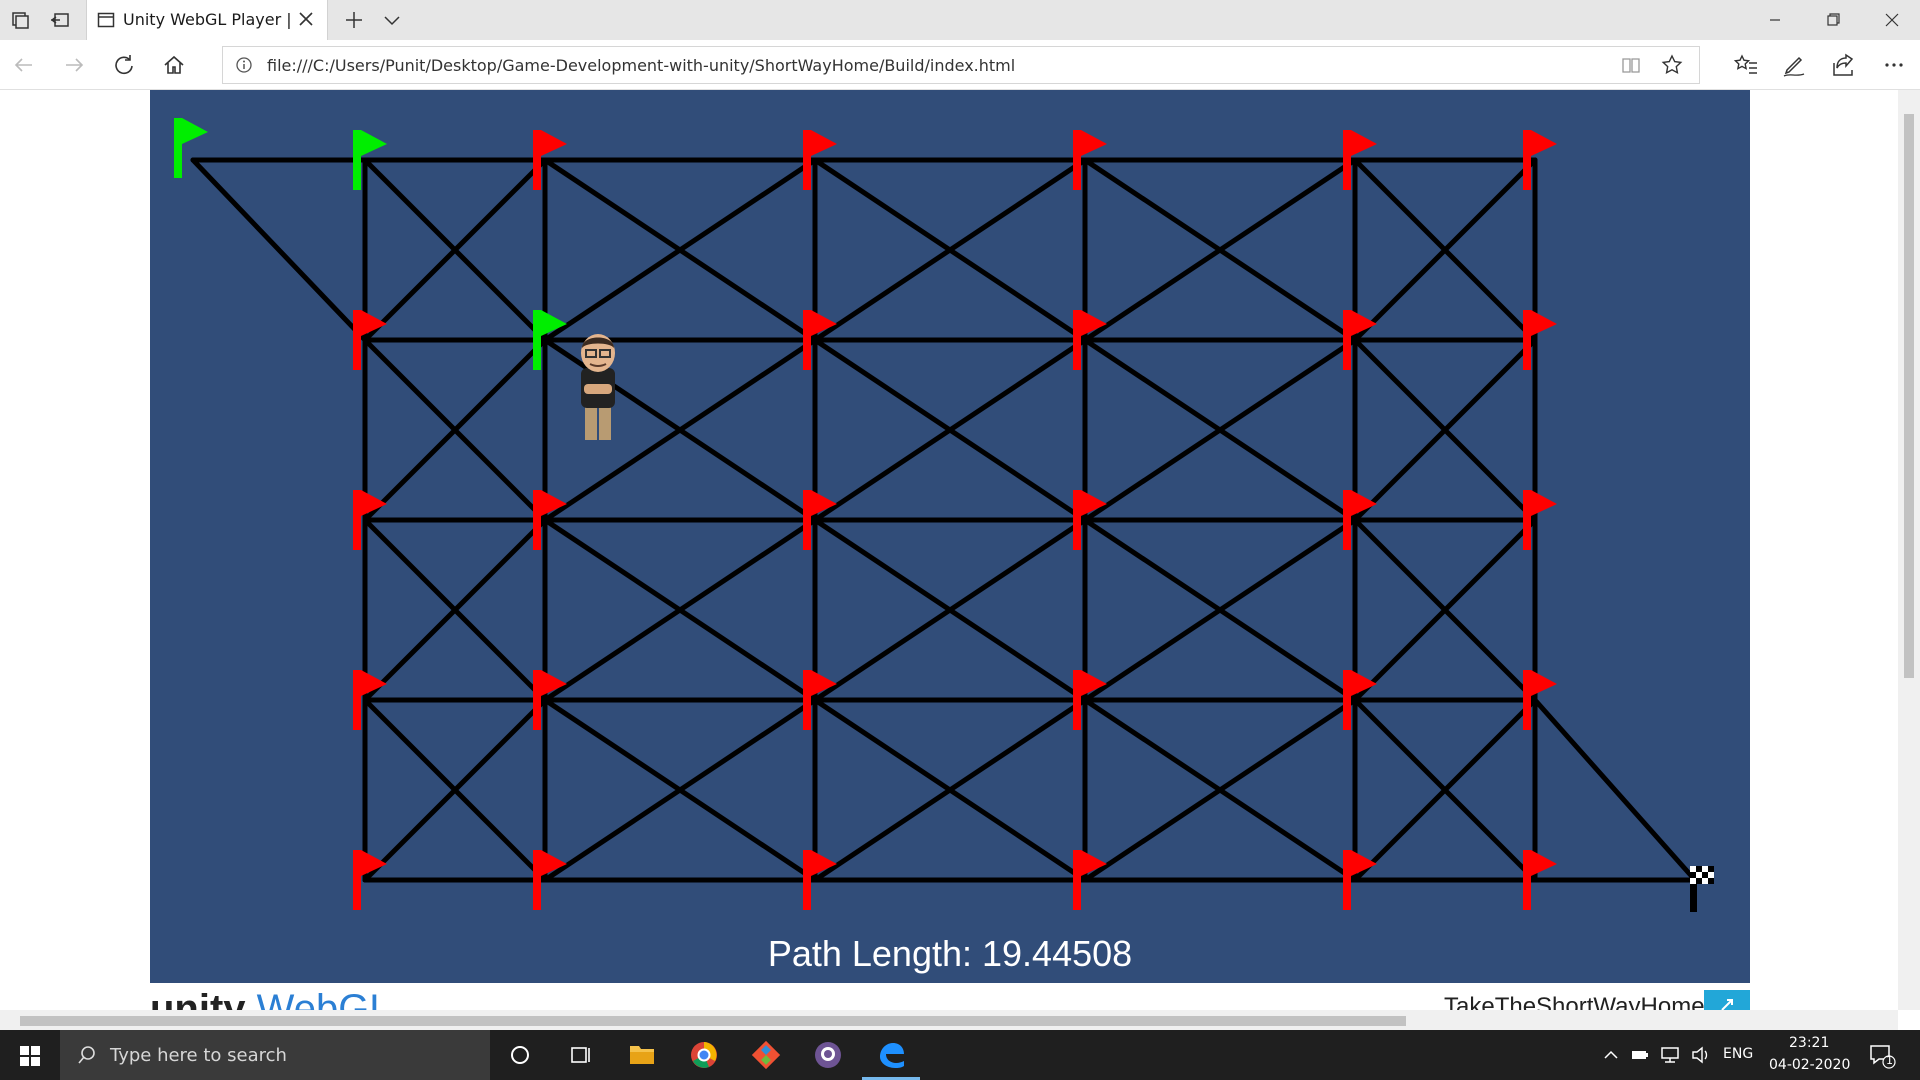  I want to click on windows-start-icon, so click(30, 1055).